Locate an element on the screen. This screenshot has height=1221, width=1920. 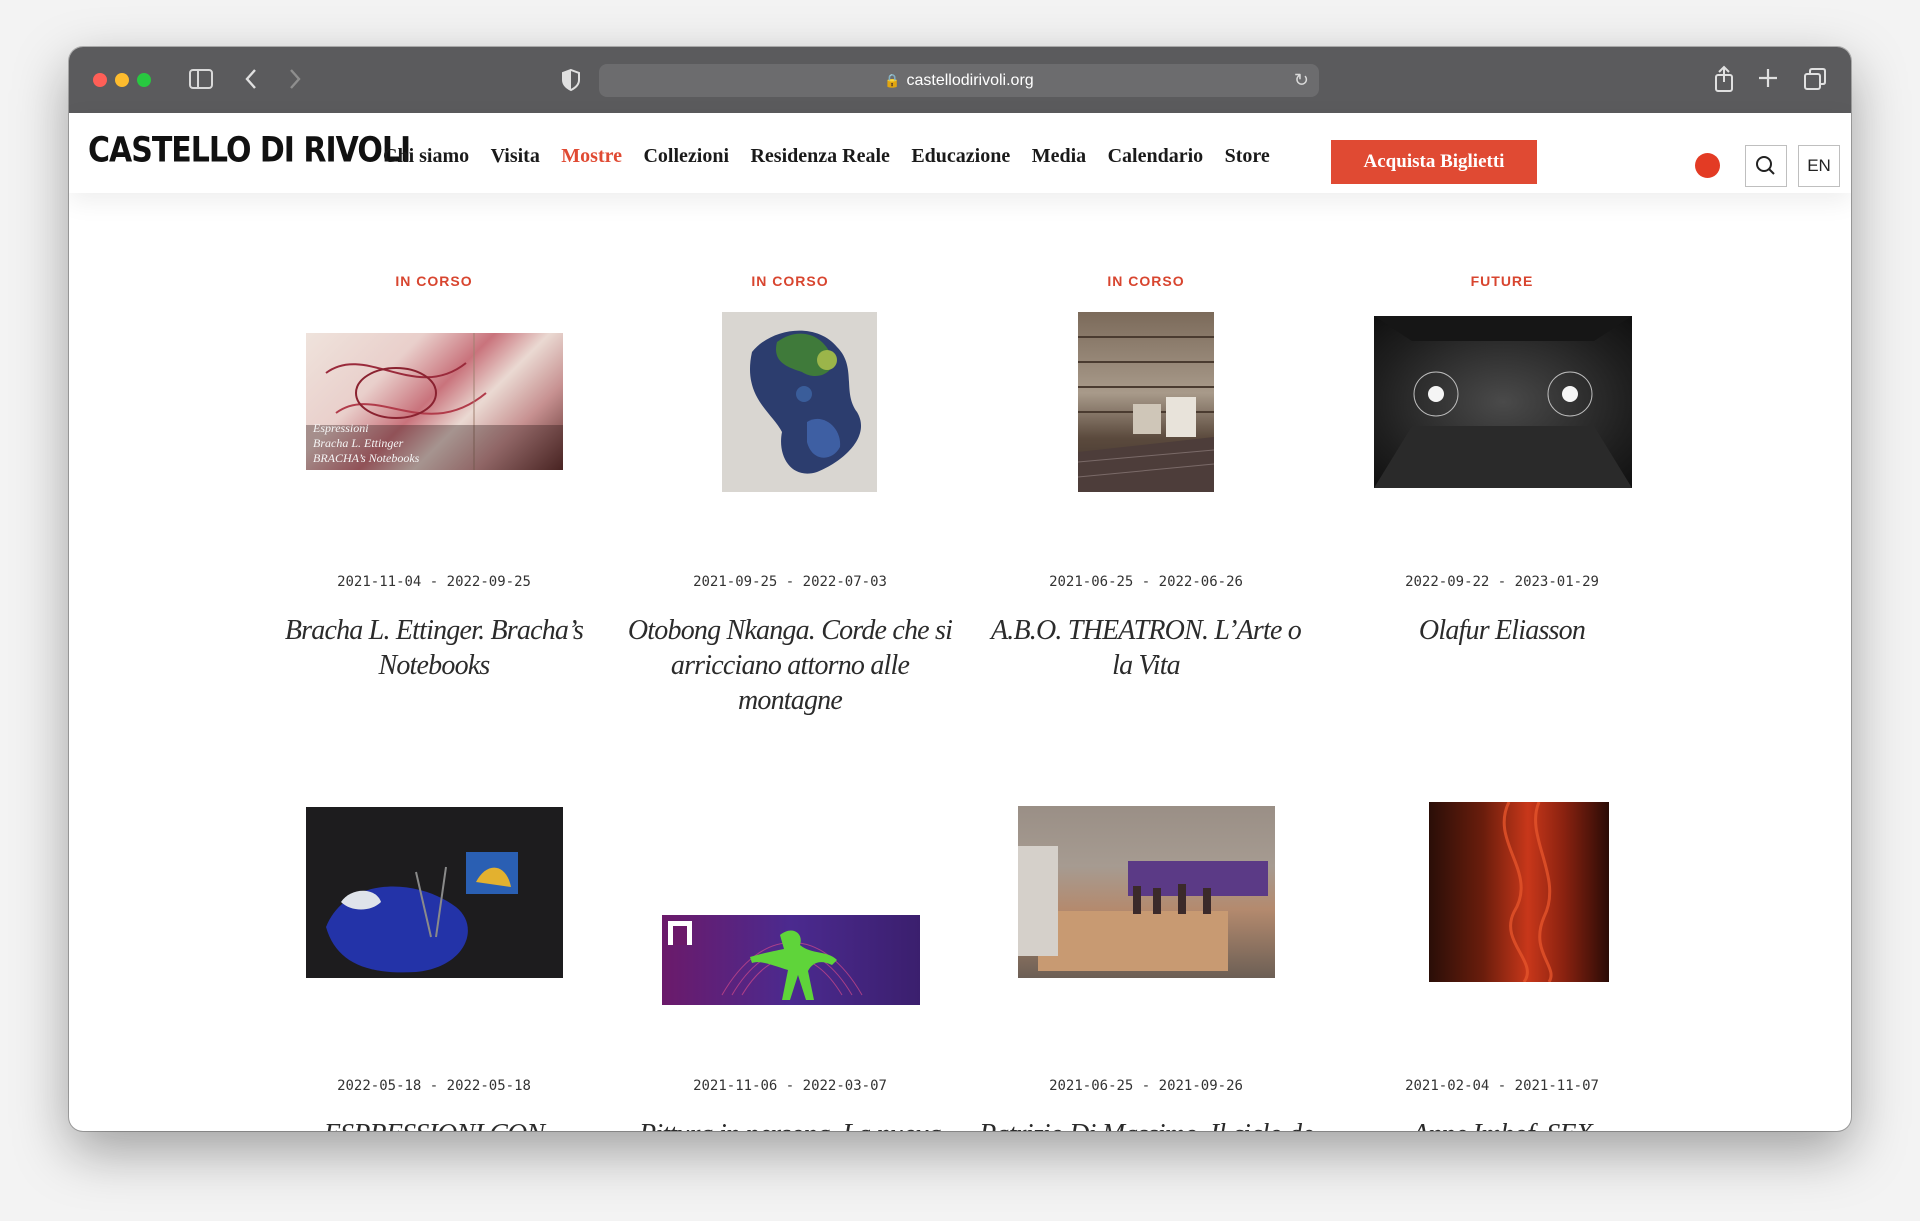
privacy-shield-icon is located at coordinates (571, 82).